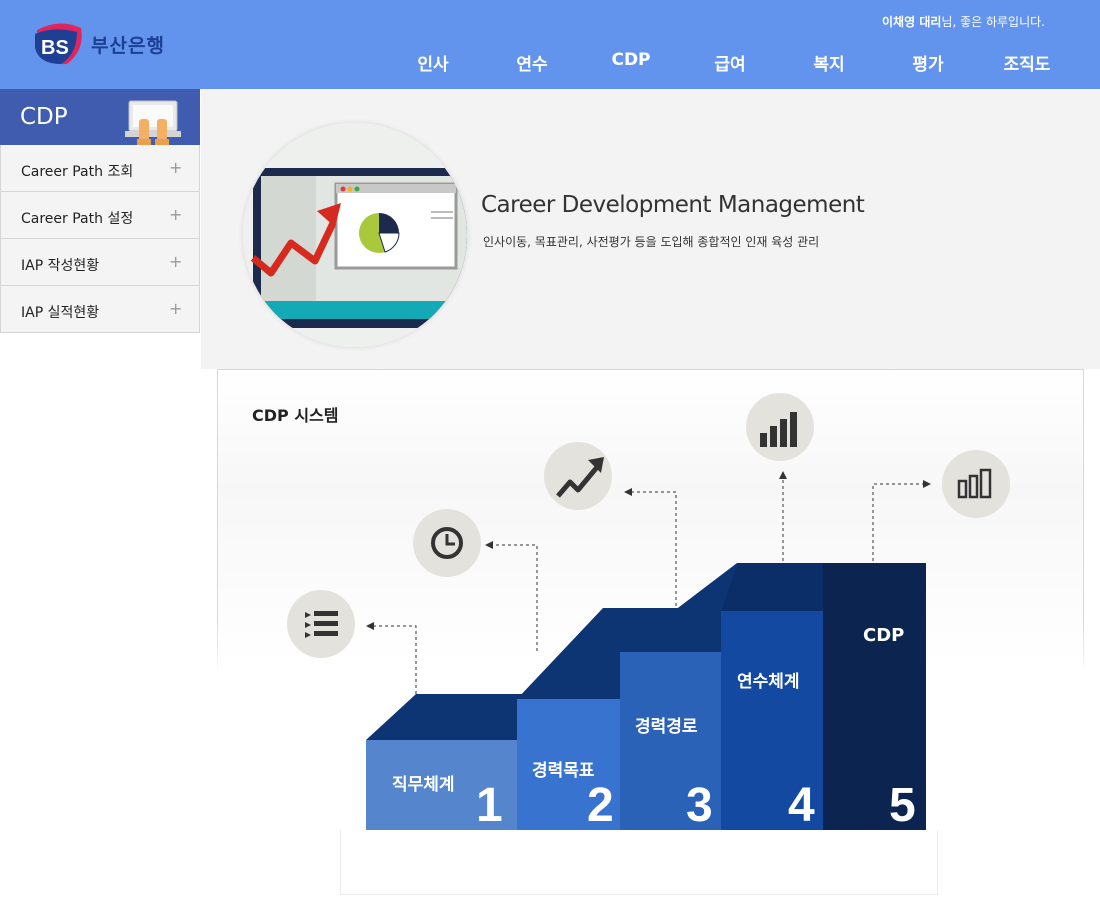 Image resolution: width=1100 pixels, height=900 pixels. Describe the element at coordinates (884, 635) in the screenshot. I see `step-5-label: CDP` at that location.